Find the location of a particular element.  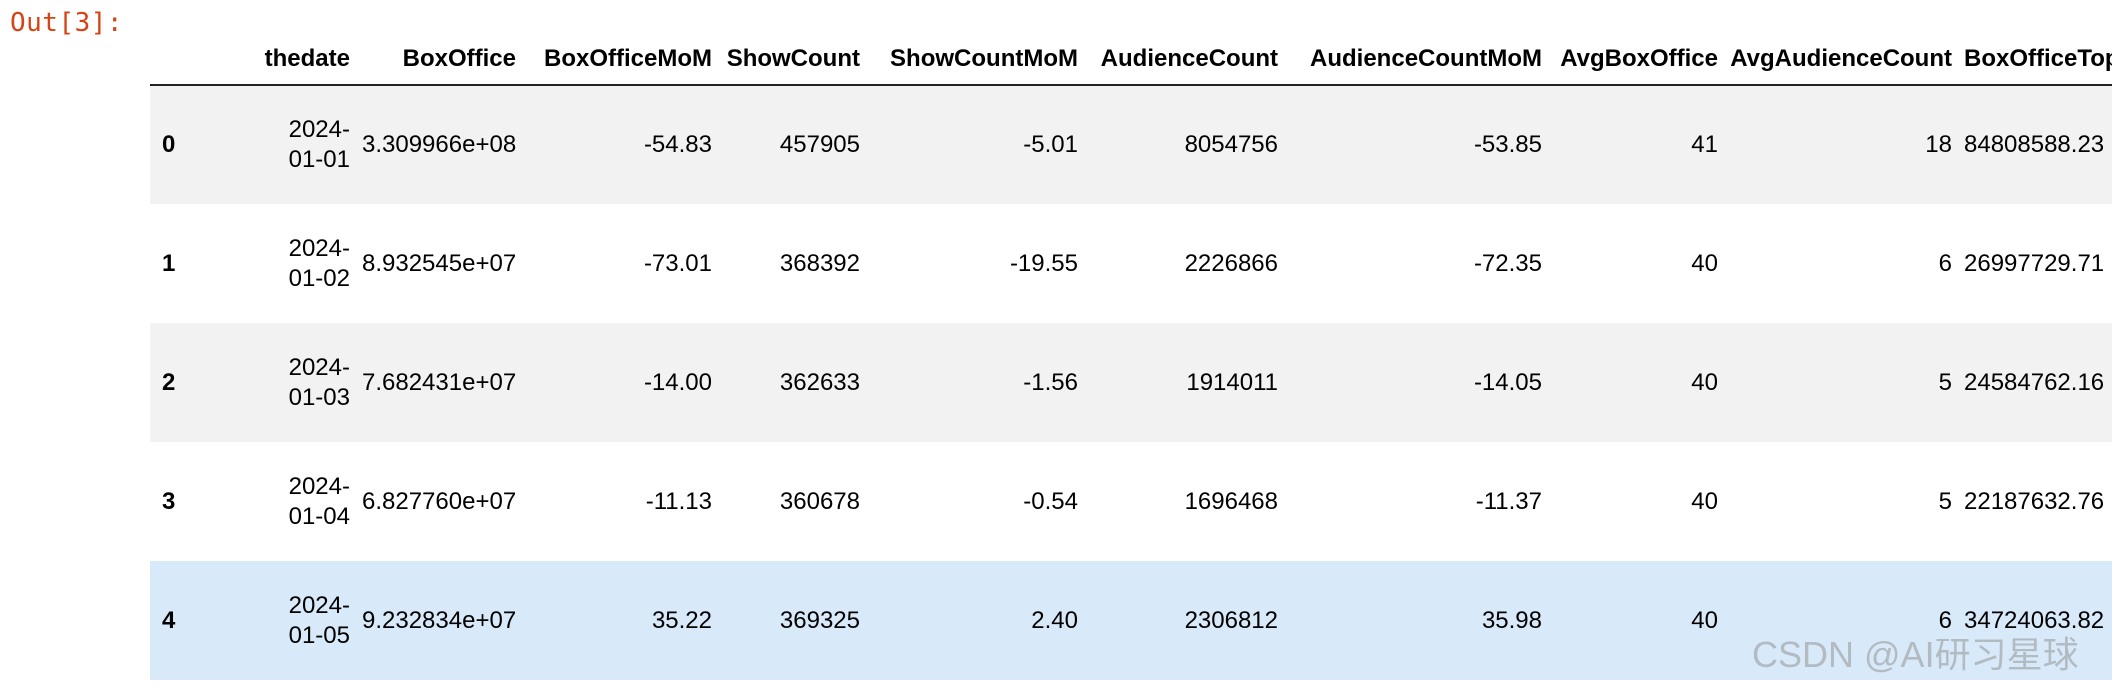

cell-showcount: 362633 is located at coordinates (819, 382).